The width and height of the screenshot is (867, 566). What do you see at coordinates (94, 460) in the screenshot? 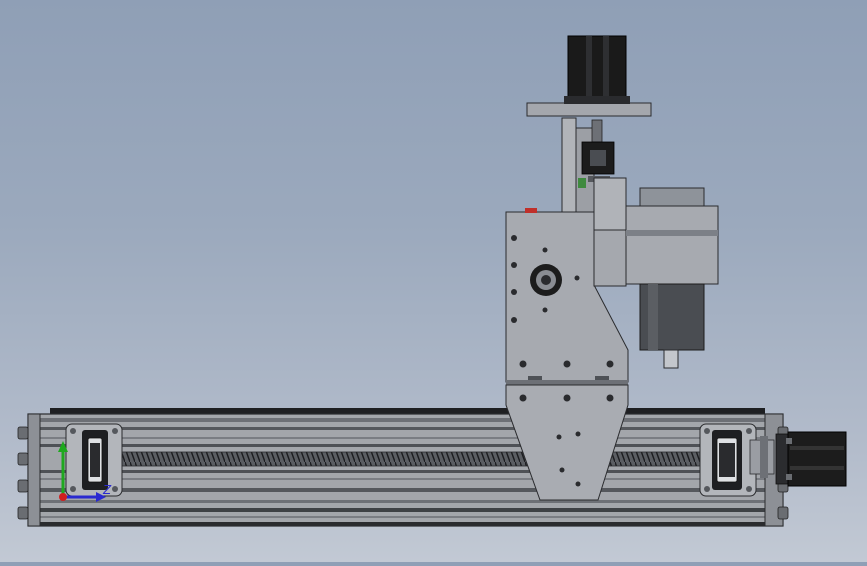
I see `left-bearing-block` at bounding box center [94, 460].